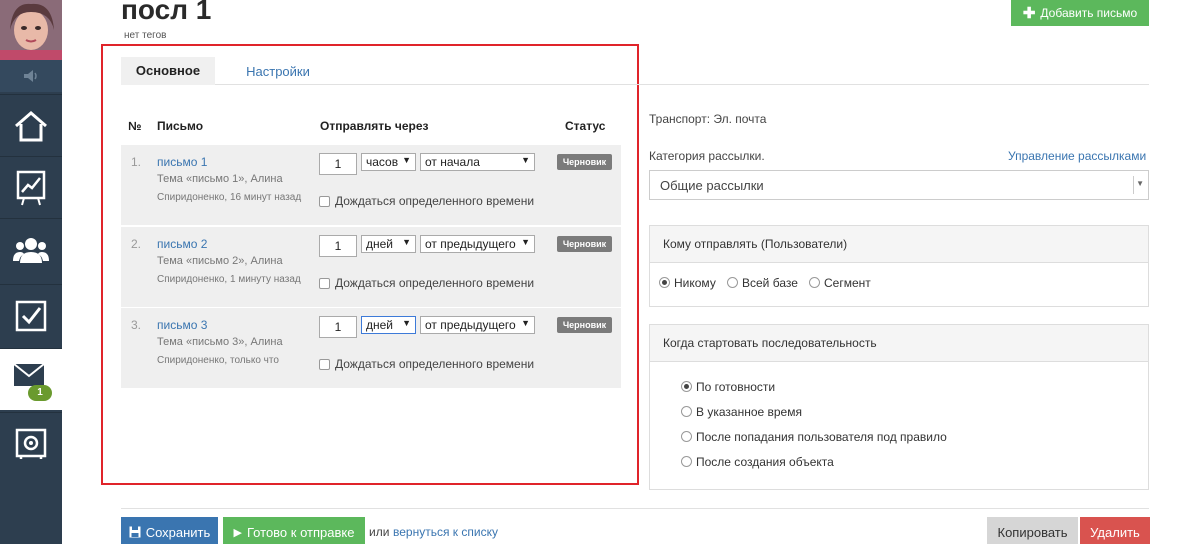 This screenshot has height=544, width=1200. I want to click on sidebar-item-tasks, so click(31, 315).